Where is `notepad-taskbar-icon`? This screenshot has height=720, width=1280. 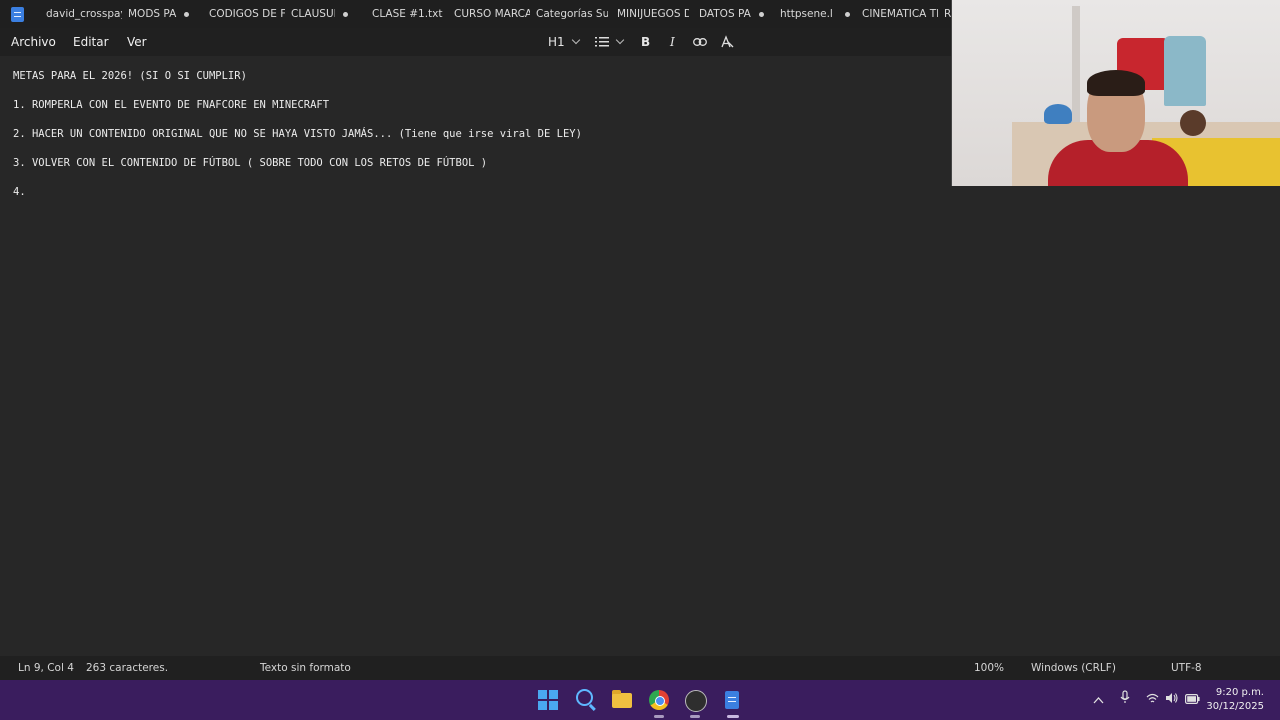
notepad-taskbar-icon is located at coordinates (732, 700).